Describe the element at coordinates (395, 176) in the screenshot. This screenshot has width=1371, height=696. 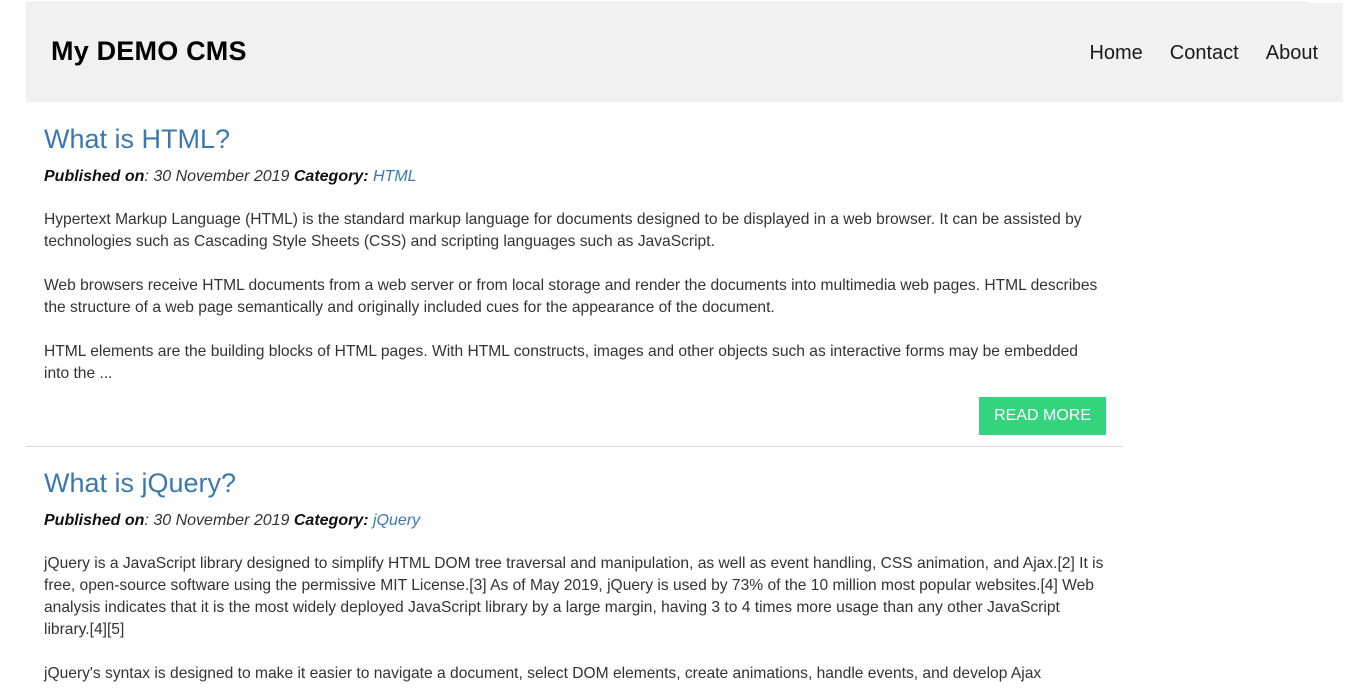
I see `category-link: HTML` at that location.